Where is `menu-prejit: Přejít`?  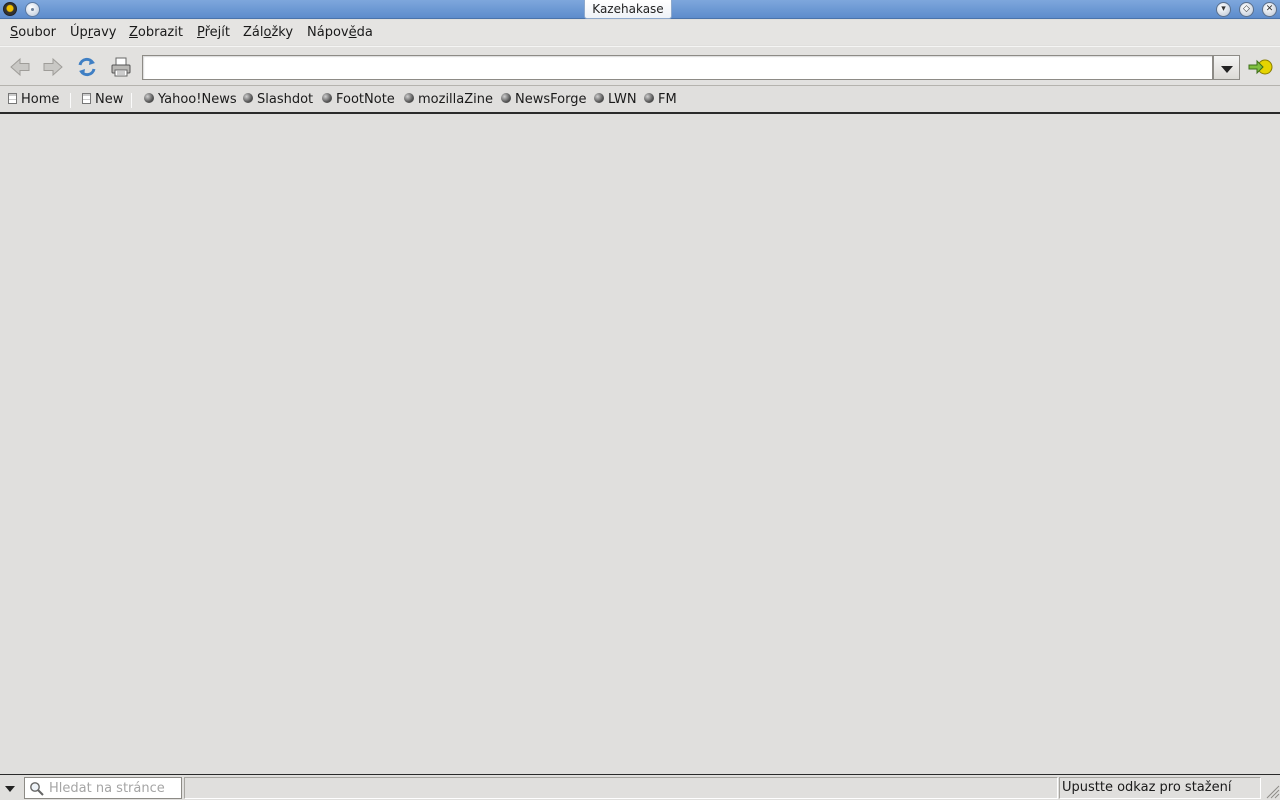
menu-prejit: Přejít is located at coordinates (213, 33).